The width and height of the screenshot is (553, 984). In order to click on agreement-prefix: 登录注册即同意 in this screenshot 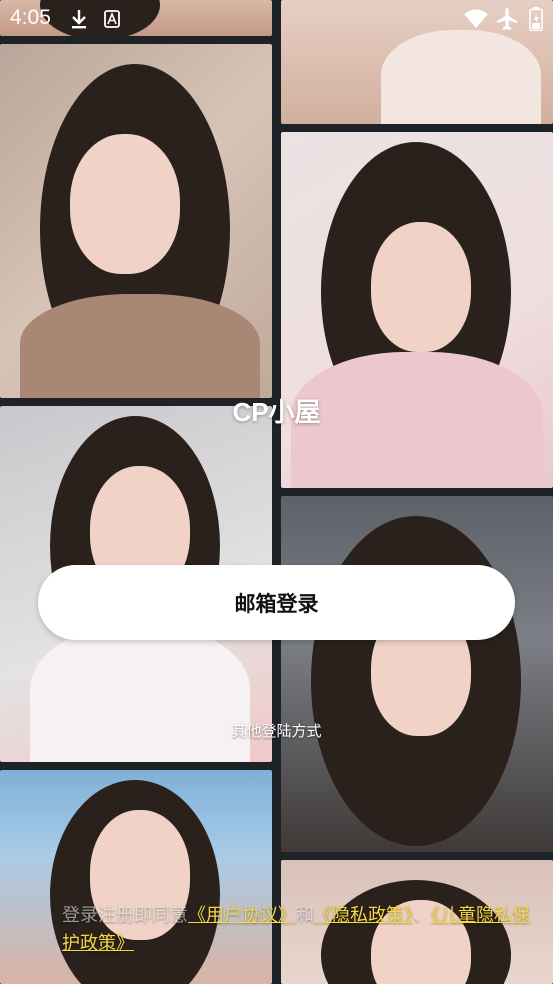, I will do `click(125, 915)`.